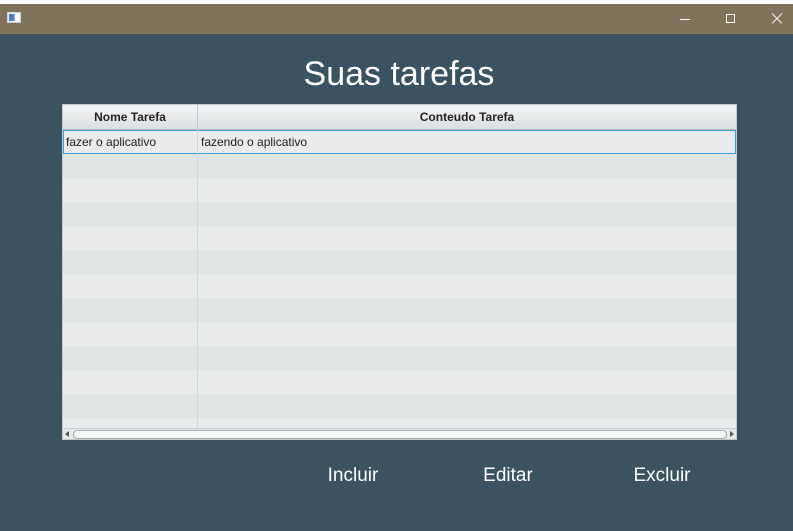 The width and height of the screenshot is (793, 531). I want to click on horizontal-scrollbar, so click(399, 433).